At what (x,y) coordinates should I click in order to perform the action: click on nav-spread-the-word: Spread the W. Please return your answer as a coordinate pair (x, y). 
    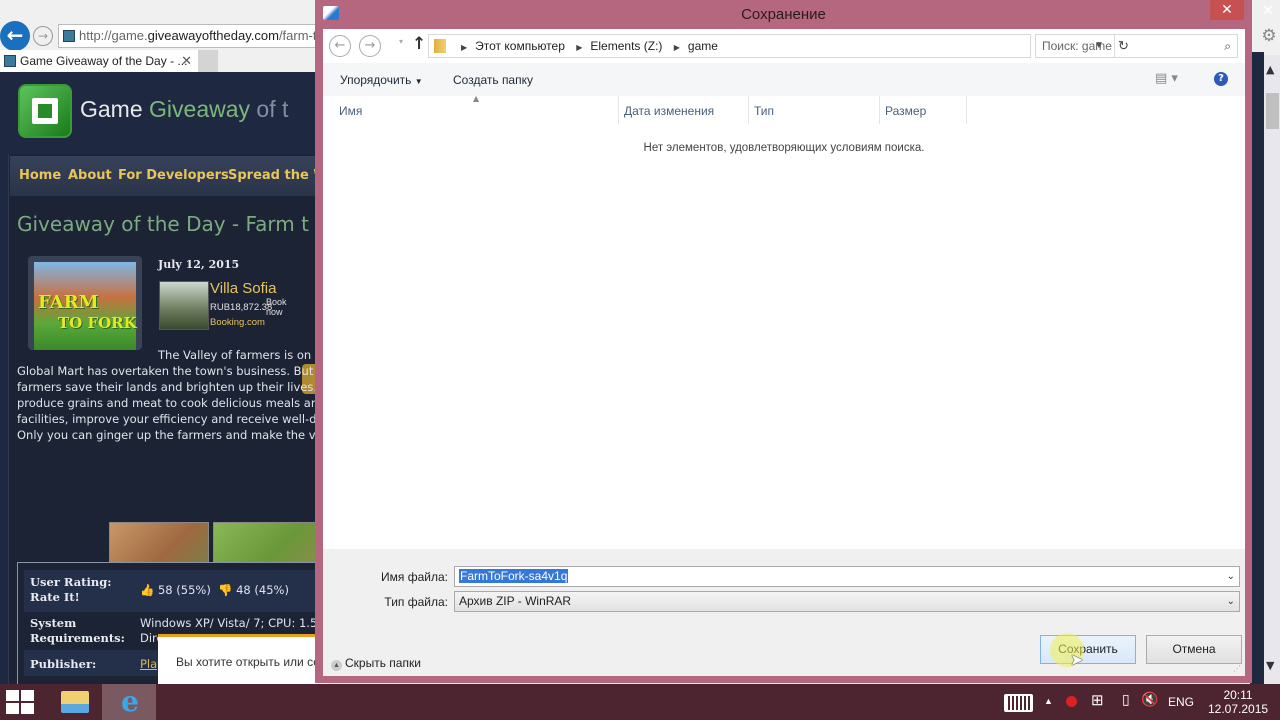
    Looking at the image, I should click on (274, 175).